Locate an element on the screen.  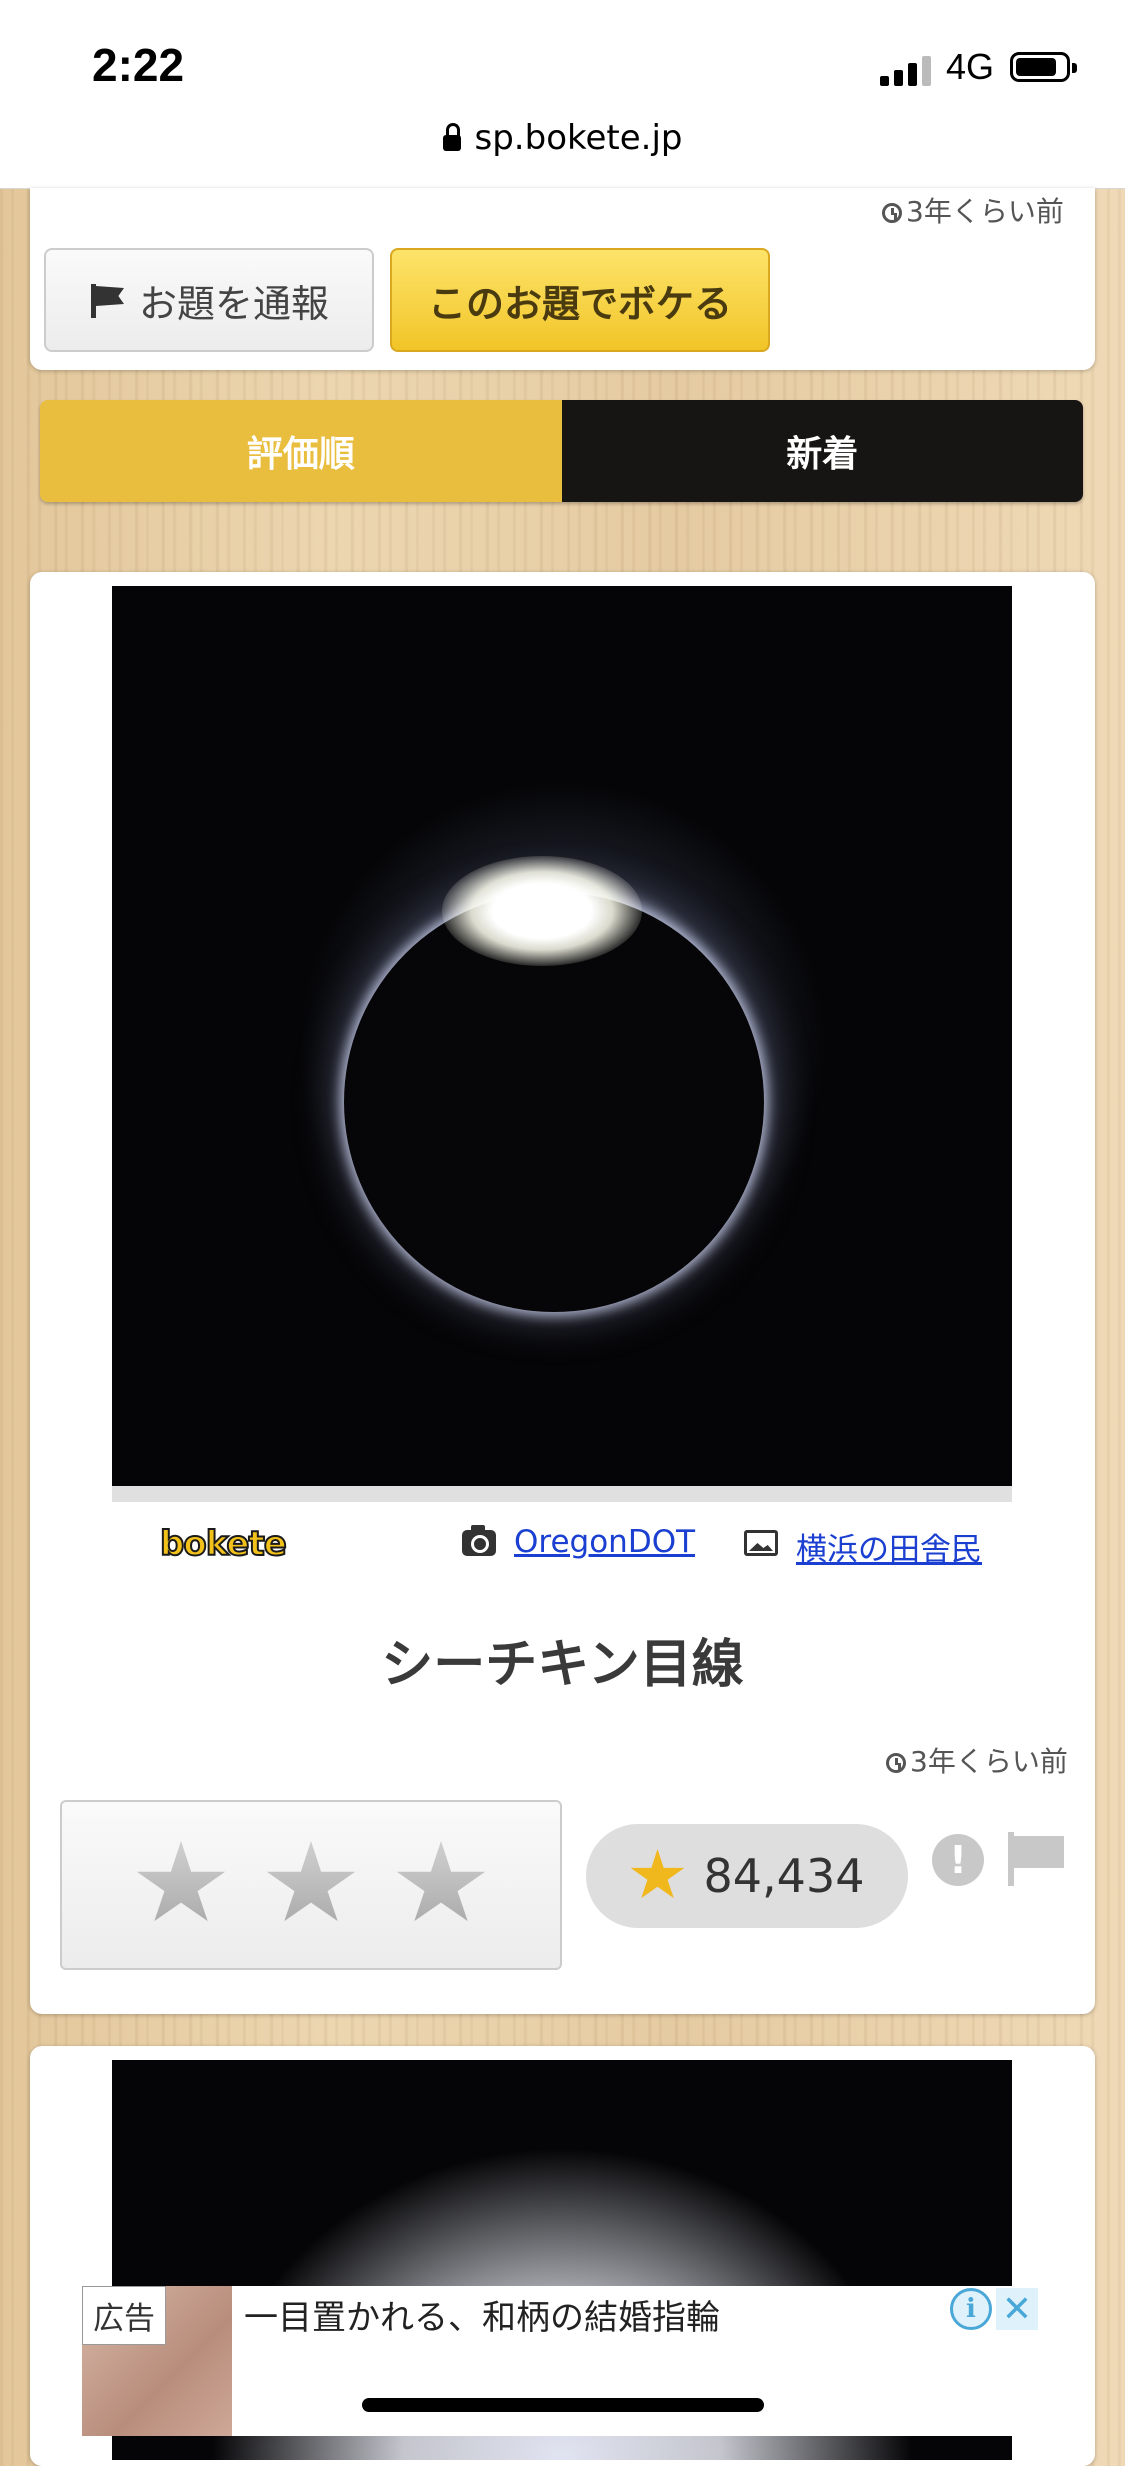
rate-star-3-icon is located at coordinates (441, 1881).